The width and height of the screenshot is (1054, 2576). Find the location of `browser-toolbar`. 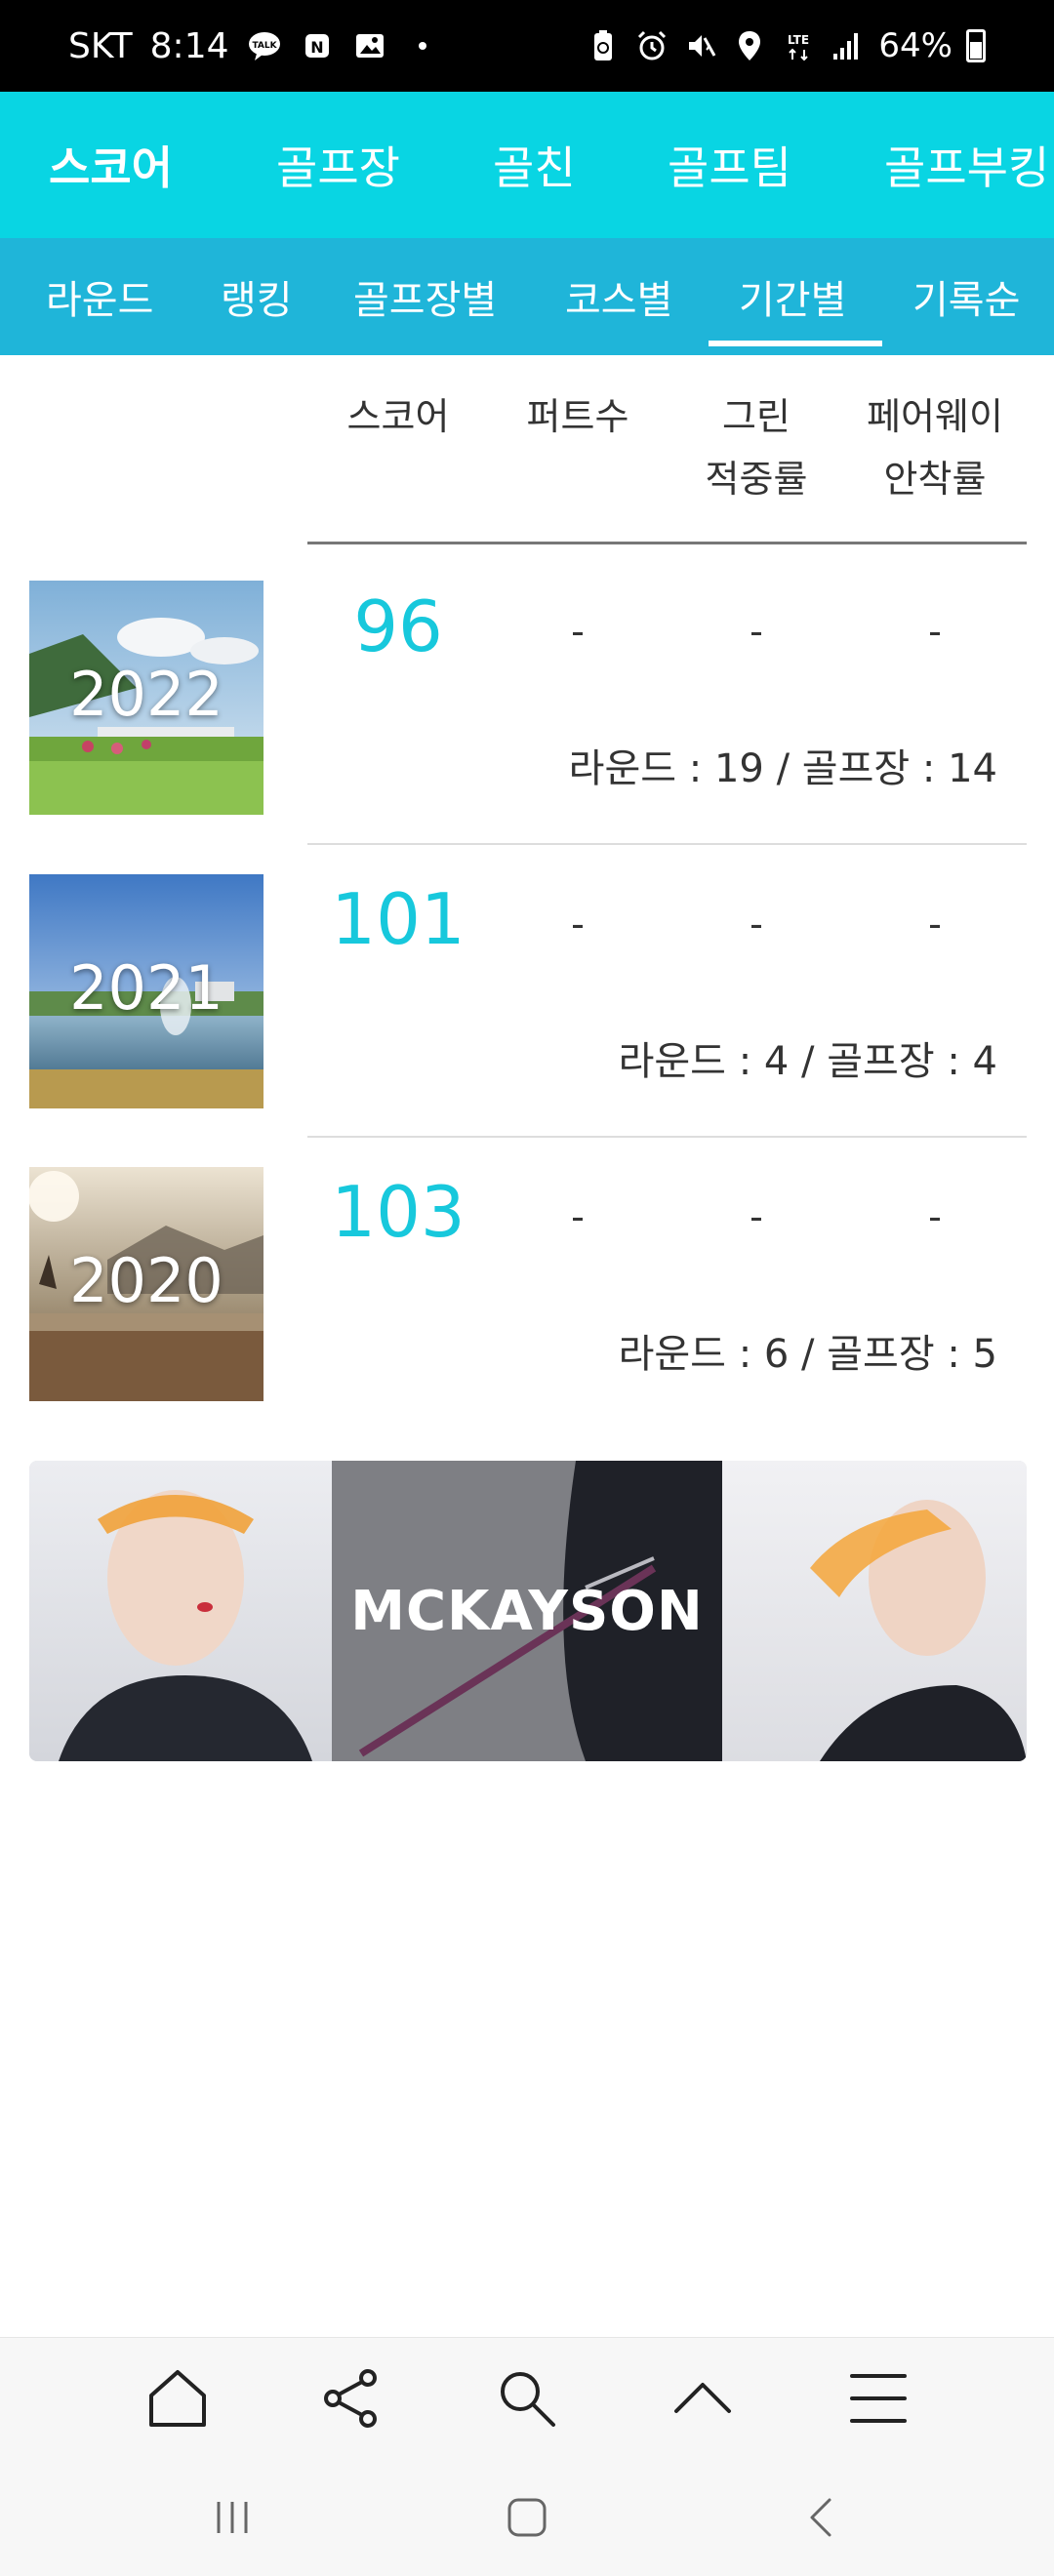

browser-toolbar is located at coordinates (527, 2398).